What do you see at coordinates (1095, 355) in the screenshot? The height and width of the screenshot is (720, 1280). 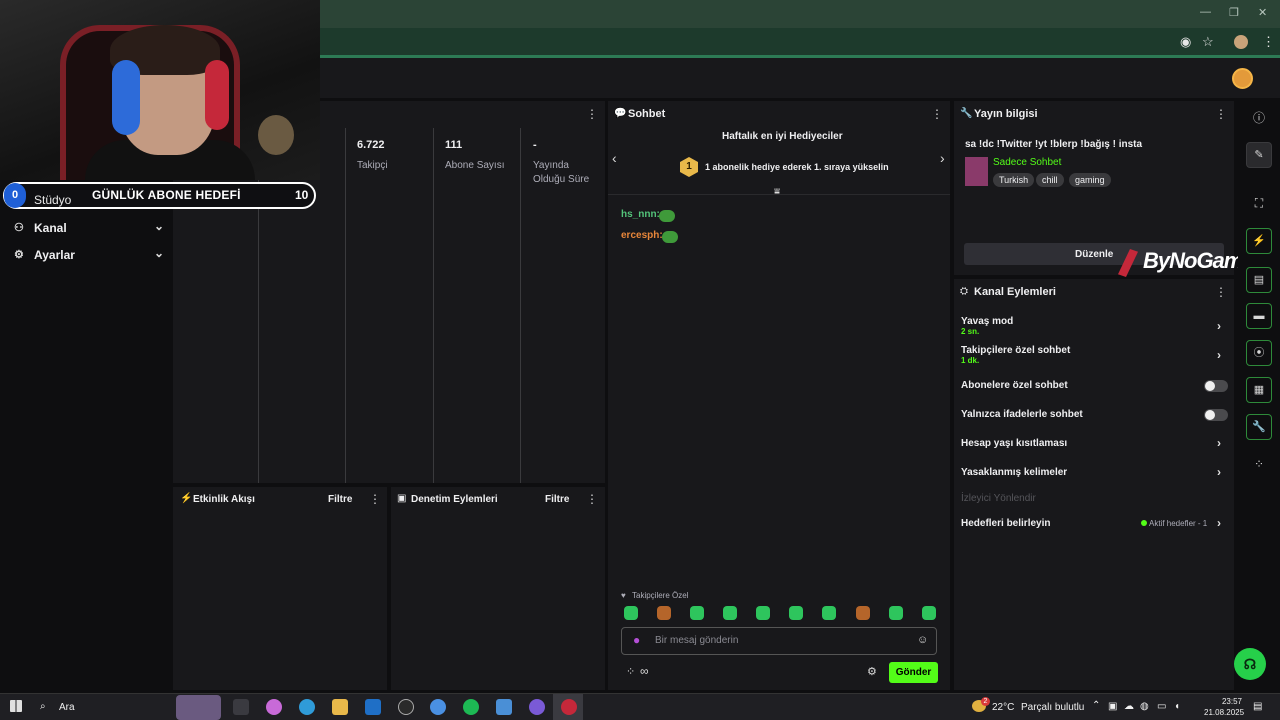 I see `followers-only-chat-row: Takipçilere özel sohbet 1 dk. ›` at bounding box center [1095, 355].